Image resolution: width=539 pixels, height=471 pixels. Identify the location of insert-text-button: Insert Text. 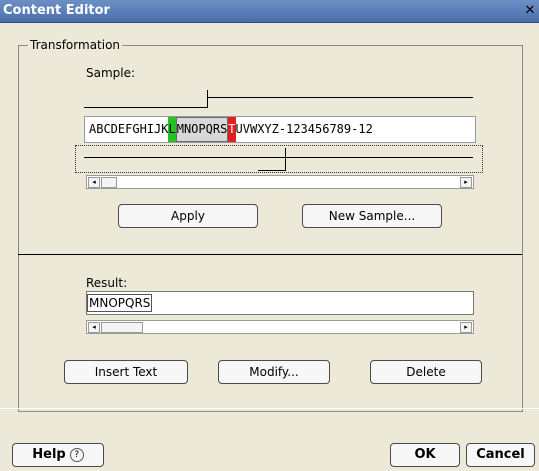
(126, 372).